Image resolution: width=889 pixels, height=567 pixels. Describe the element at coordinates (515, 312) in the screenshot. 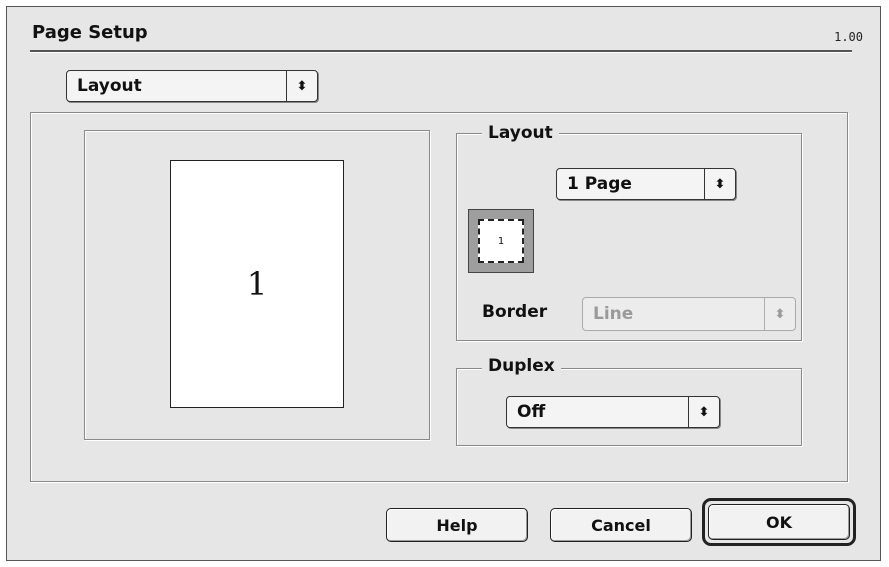

I see `border-label: Border` at that location.